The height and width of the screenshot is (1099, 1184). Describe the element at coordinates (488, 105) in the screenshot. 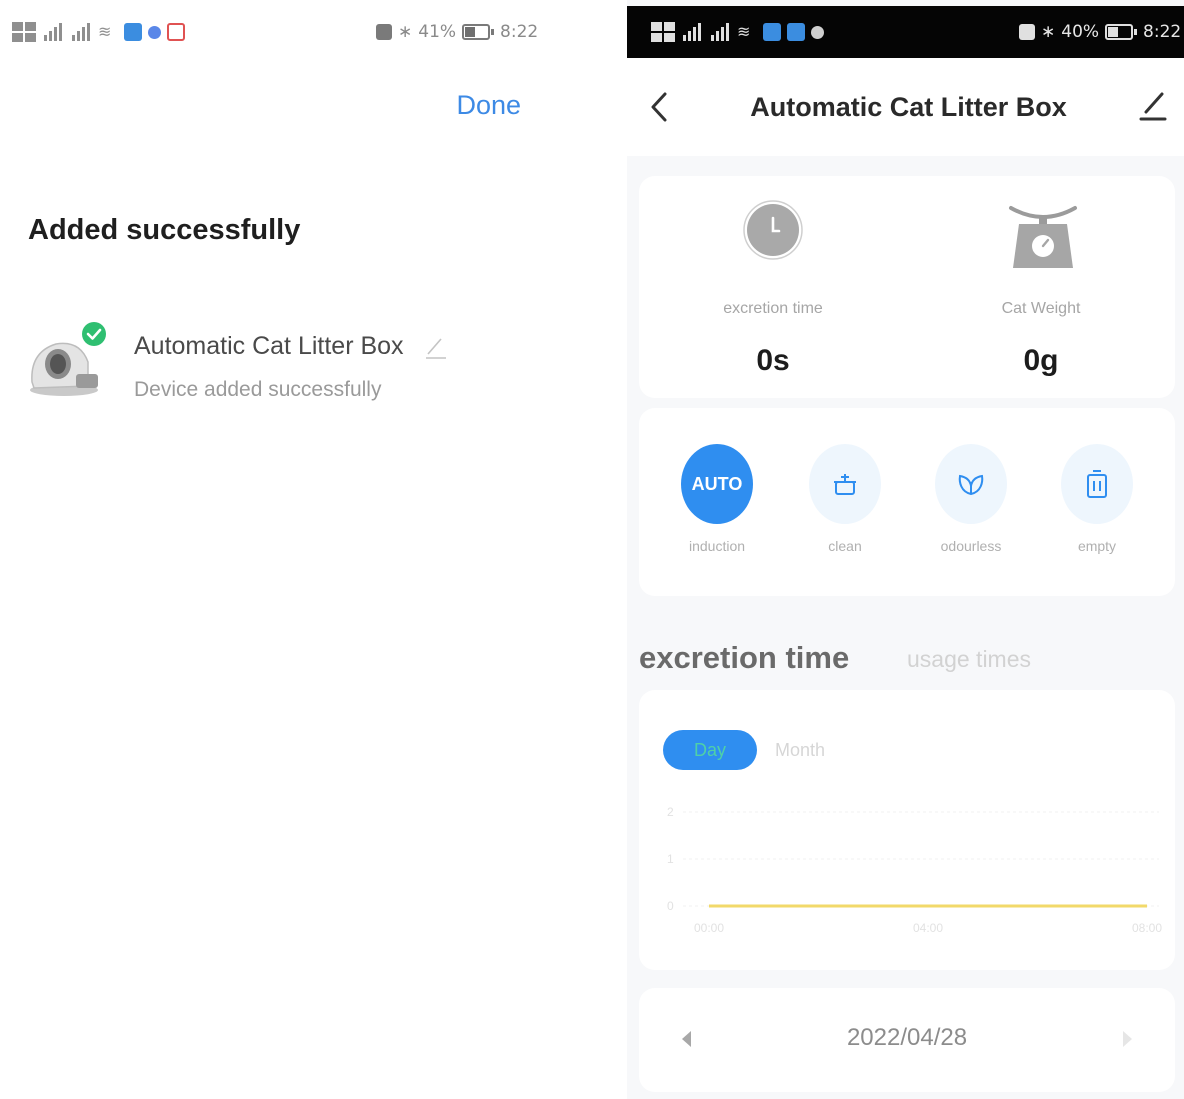

I see `done-button: Done` at that location.